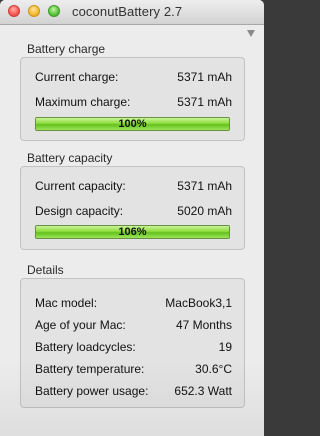 The height and width of the screenshot is (436, 320). What do you see at coordinates (14, 11) in the screenshot?
I see `close-window-button` at bounding box center [14, 11].